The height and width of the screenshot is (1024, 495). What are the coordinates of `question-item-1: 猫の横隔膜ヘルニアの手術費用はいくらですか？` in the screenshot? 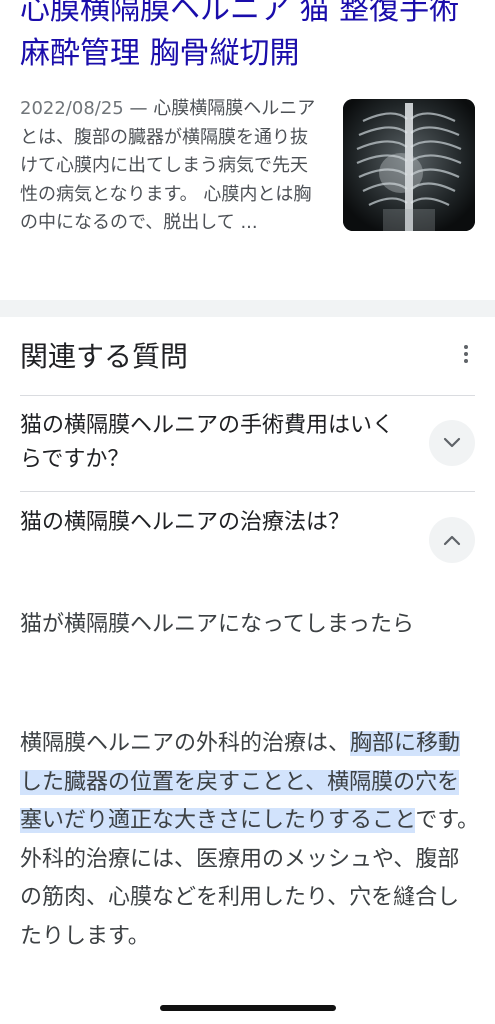 It's located at (215, 443).